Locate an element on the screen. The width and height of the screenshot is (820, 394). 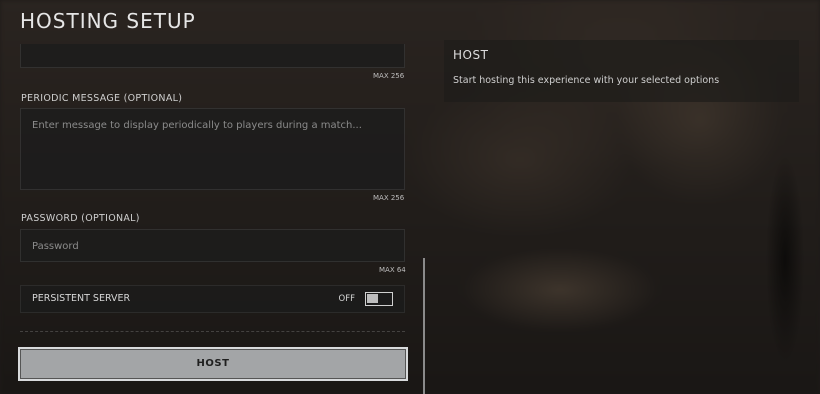
persistent-server-label: PERSISTENT SERVER is located at coordinates (81, 298).